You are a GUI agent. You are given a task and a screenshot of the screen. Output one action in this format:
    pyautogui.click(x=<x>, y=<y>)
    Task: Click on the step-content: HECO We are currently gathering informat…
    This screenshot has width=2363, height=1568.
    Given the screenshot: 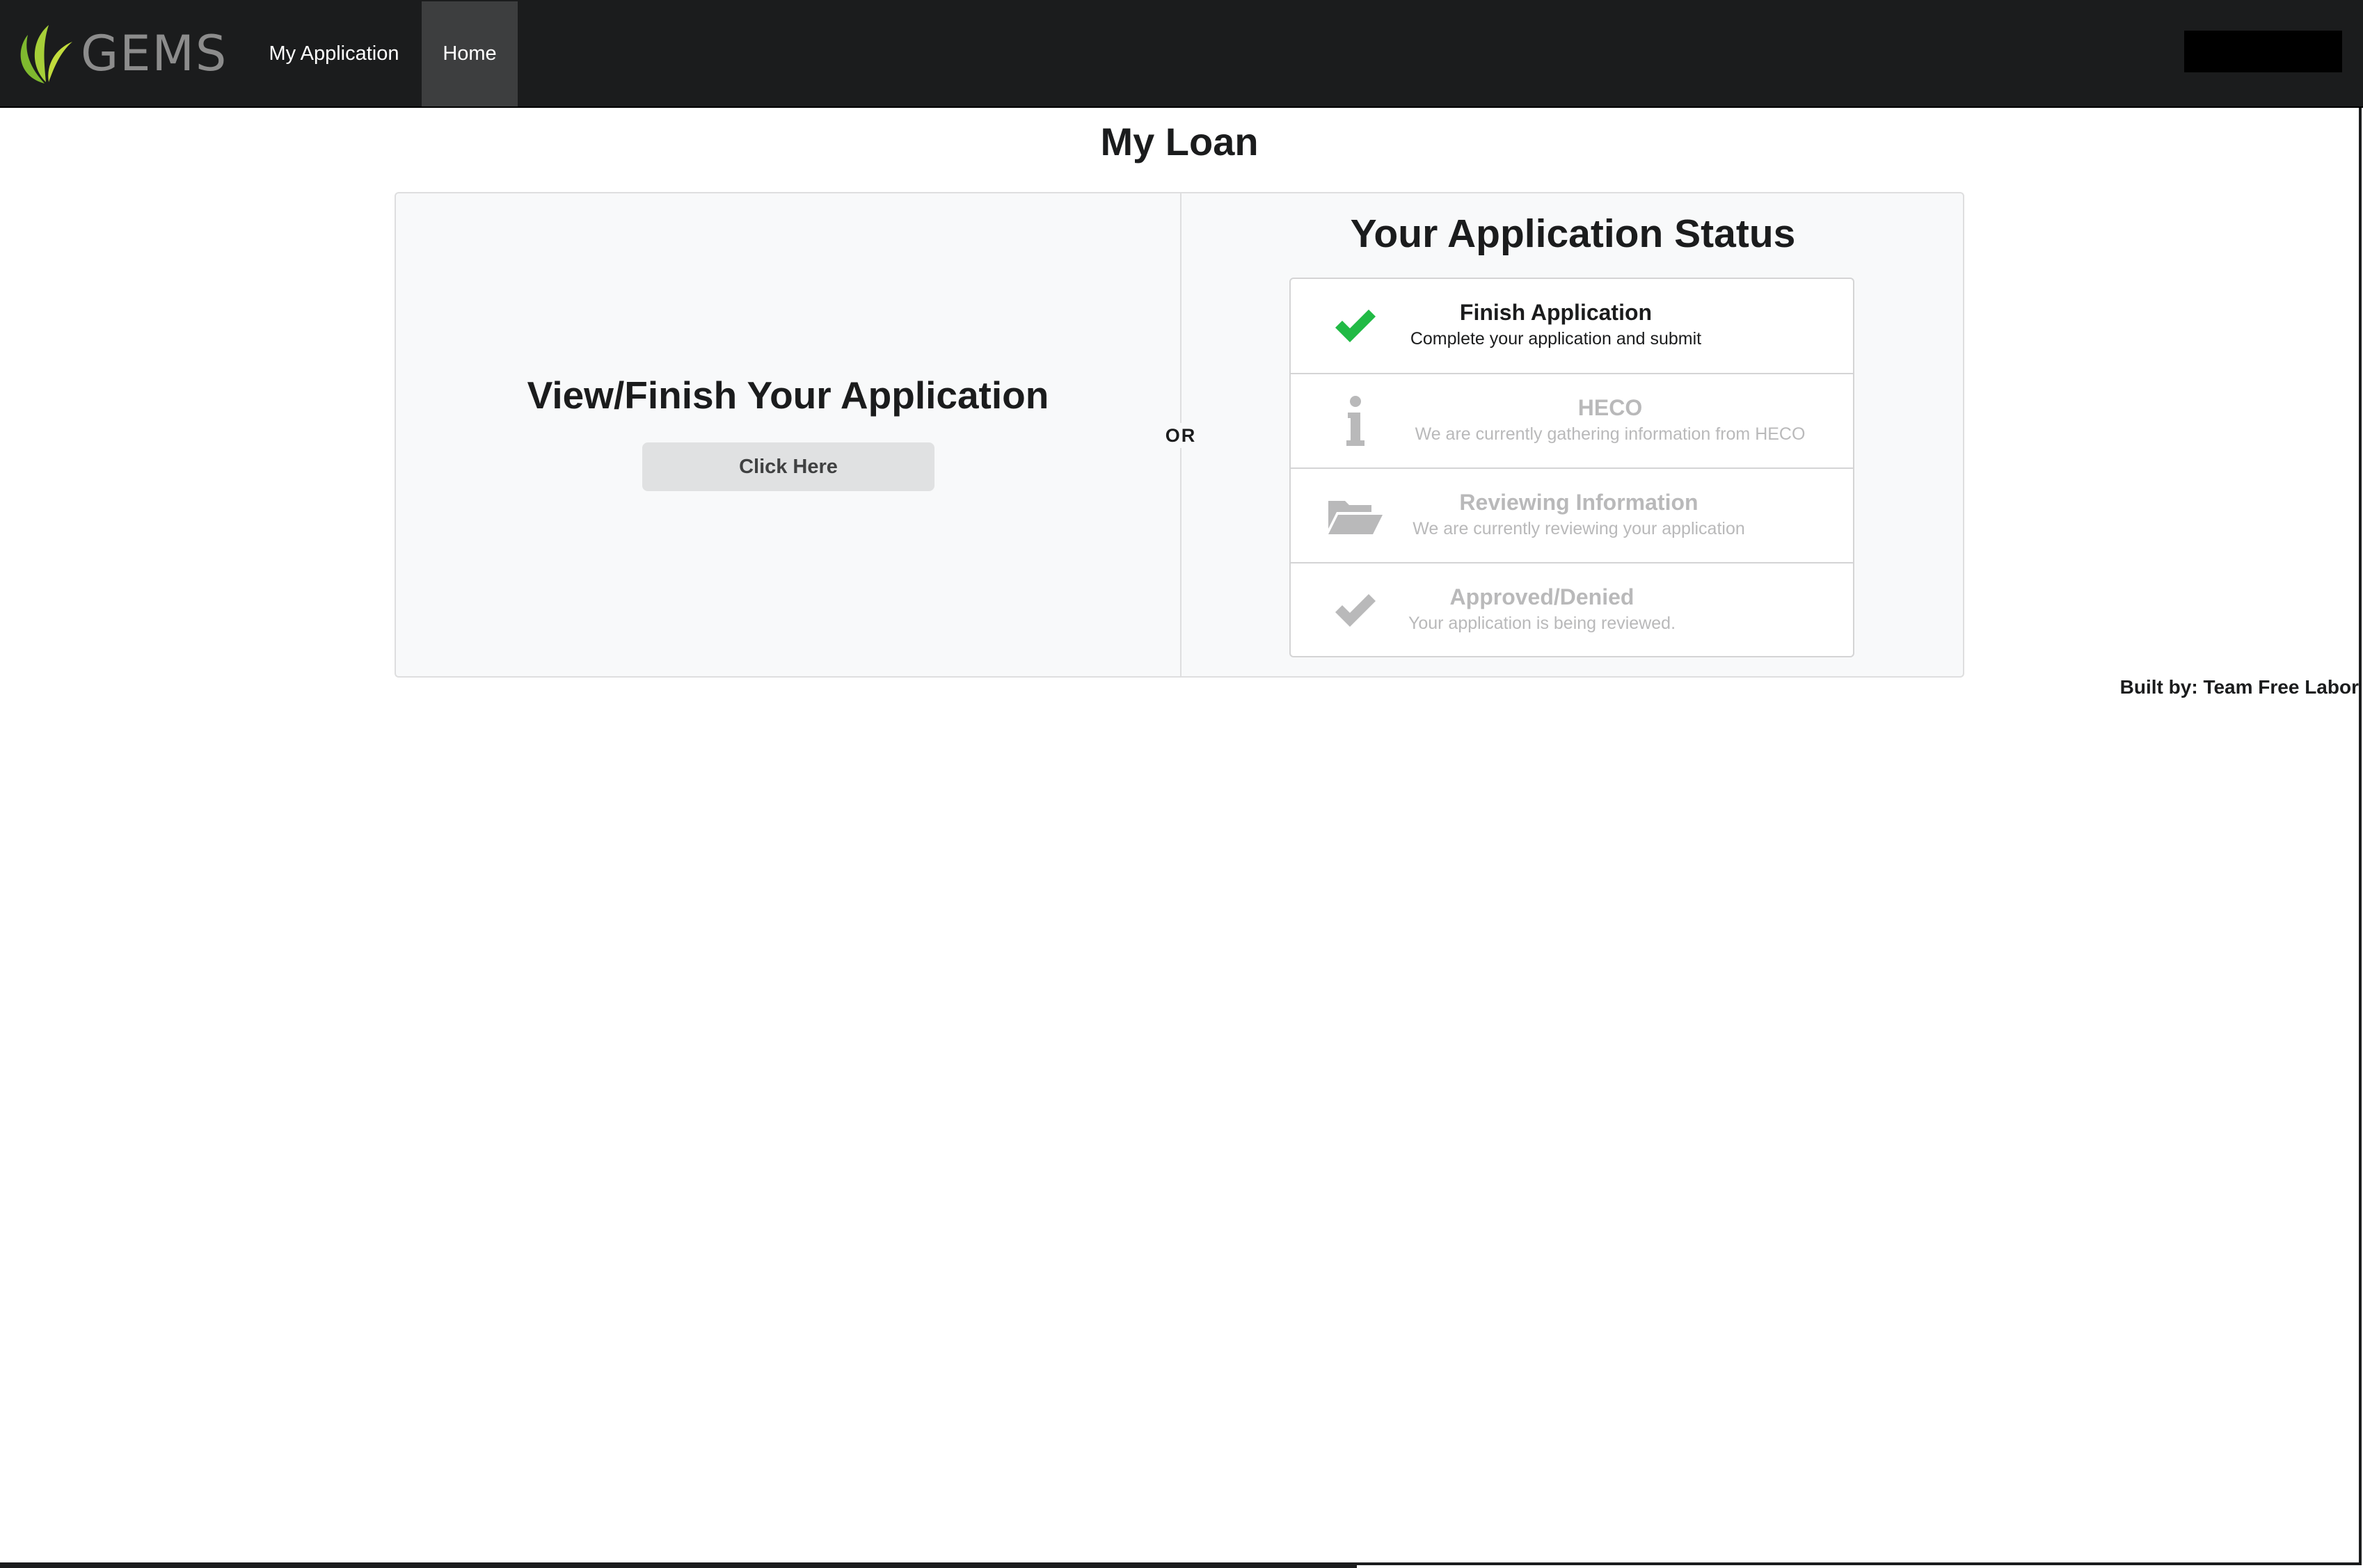 What is the action you would take?
    pyautogui.click(x=1610, y=421)
    